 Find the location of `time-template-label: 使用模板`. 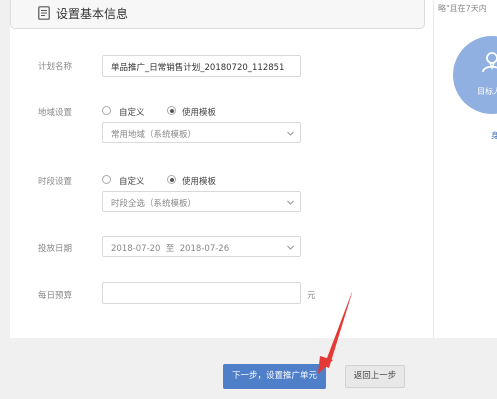

time-template-label: 使用模板 is located at coordinates (199, 181).